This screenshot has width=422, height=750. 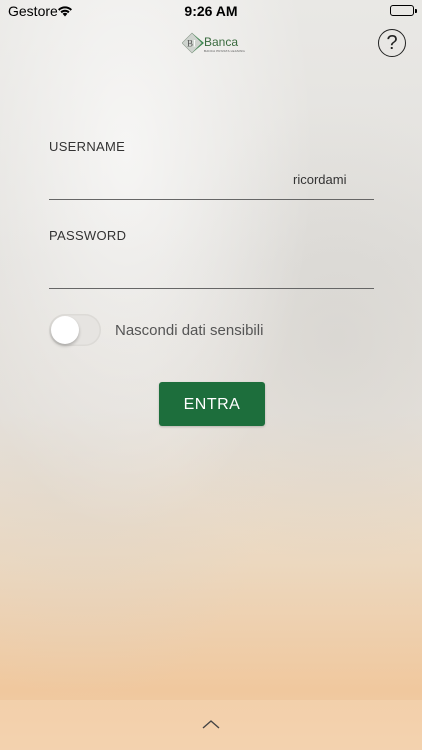 I want to click on logo-brand: Banca, so click(x=221, y=42).